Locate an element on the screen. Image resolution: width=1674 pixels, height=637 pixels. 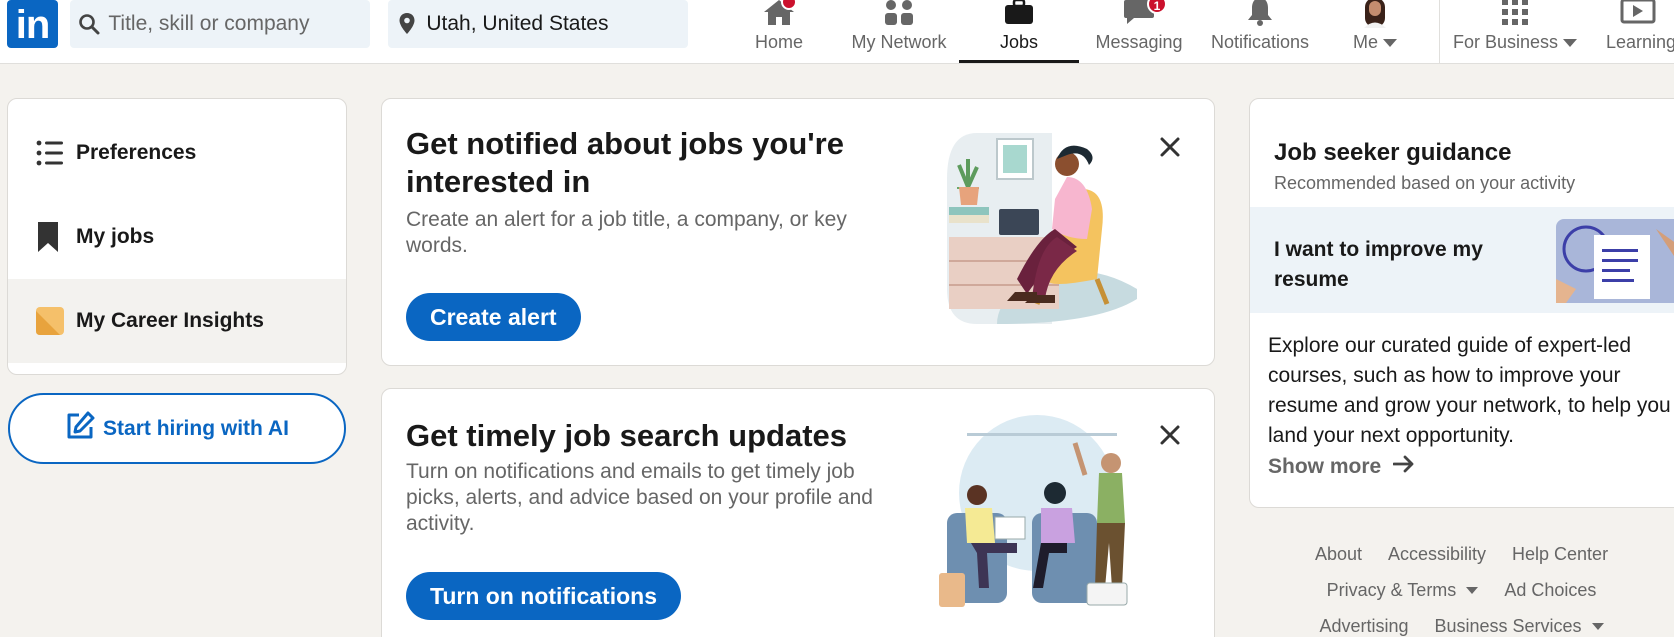
guidance-topic-label: I want to improve my resume is located at coordinates (1378, 264).